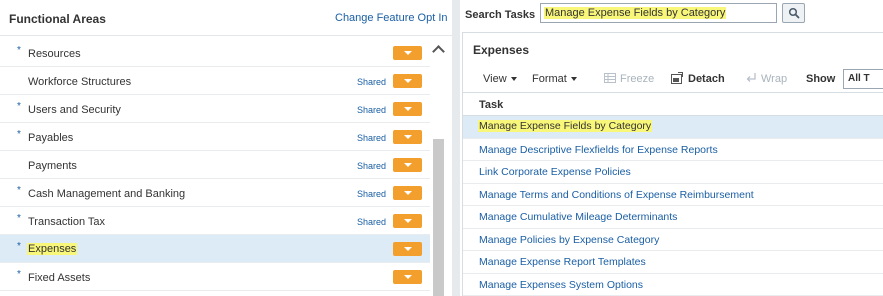 Image resolution: width=883 pixels, height=296 pixels. What do you see at coordinates (555, 172) in the screenshot?
I see `task-link: Link Corporate Expense Policies` at bounding box center [555, 172].